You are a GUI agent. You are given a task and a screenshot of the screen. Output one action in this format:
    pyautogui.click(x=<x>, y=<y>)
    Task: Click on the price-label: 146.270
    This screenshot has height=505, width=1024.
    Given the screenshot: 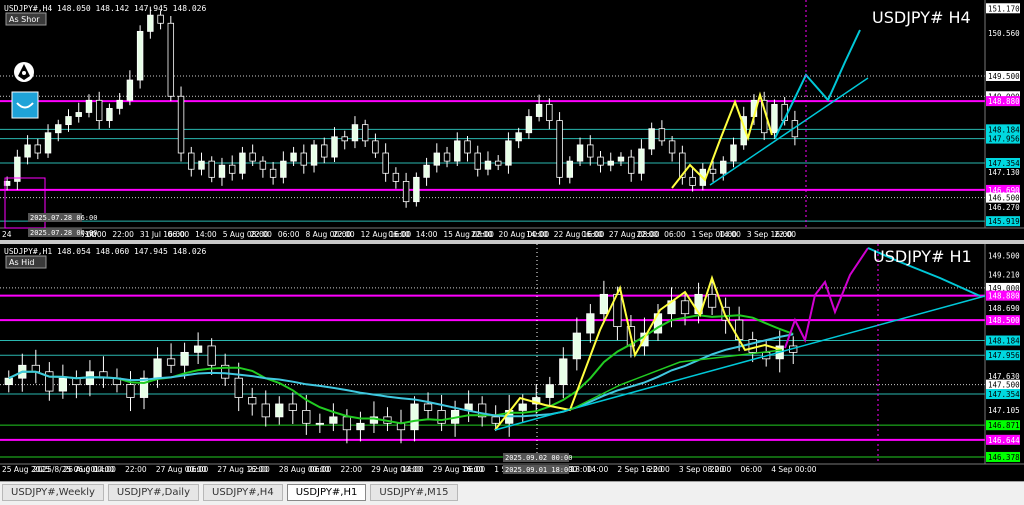 What is the action you would take?
    pyautogui.click(x=1004, y=207)
    